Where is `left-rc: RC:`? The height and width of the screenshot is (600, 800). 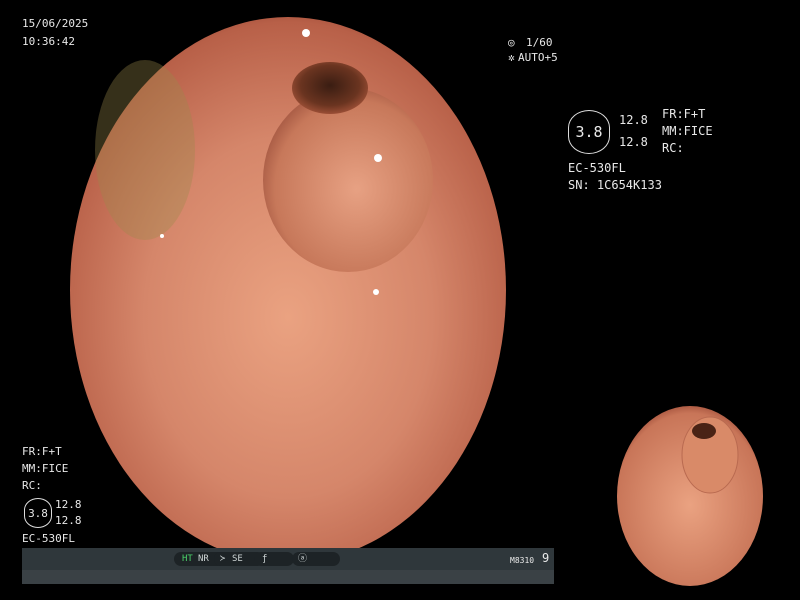
left-rc: RC: is located at coordinates (32, 485).